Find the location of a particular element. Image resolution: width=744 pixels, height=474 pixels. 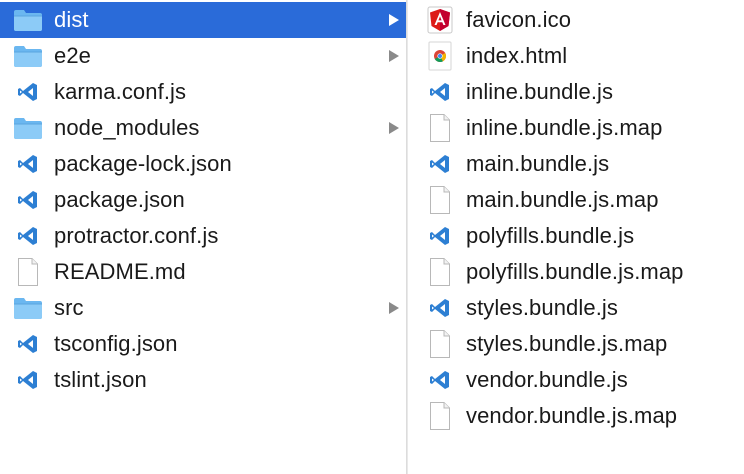

file-row-polyfills-bundle-js-map: polyfills.bundle.js.map is located at coordinates (576, 272).